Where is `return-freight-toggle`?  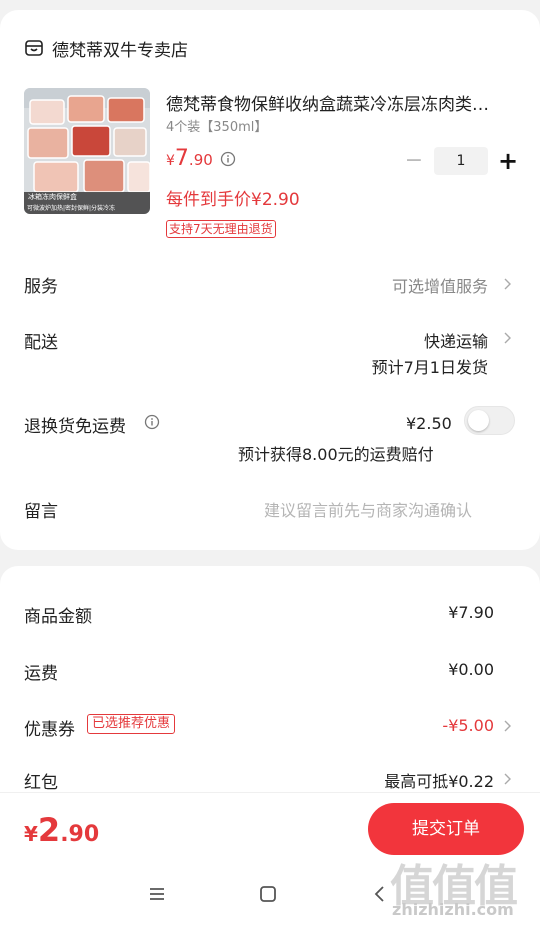 return-freight-toggle is located at coordinates (489, 420).